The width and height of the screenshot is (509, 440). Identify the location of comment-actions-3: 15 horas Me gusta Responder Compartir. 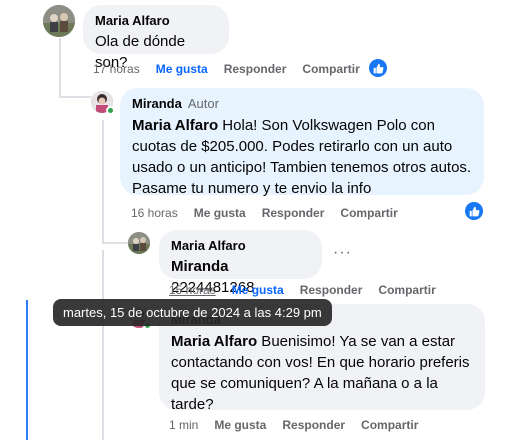
(302, 290).